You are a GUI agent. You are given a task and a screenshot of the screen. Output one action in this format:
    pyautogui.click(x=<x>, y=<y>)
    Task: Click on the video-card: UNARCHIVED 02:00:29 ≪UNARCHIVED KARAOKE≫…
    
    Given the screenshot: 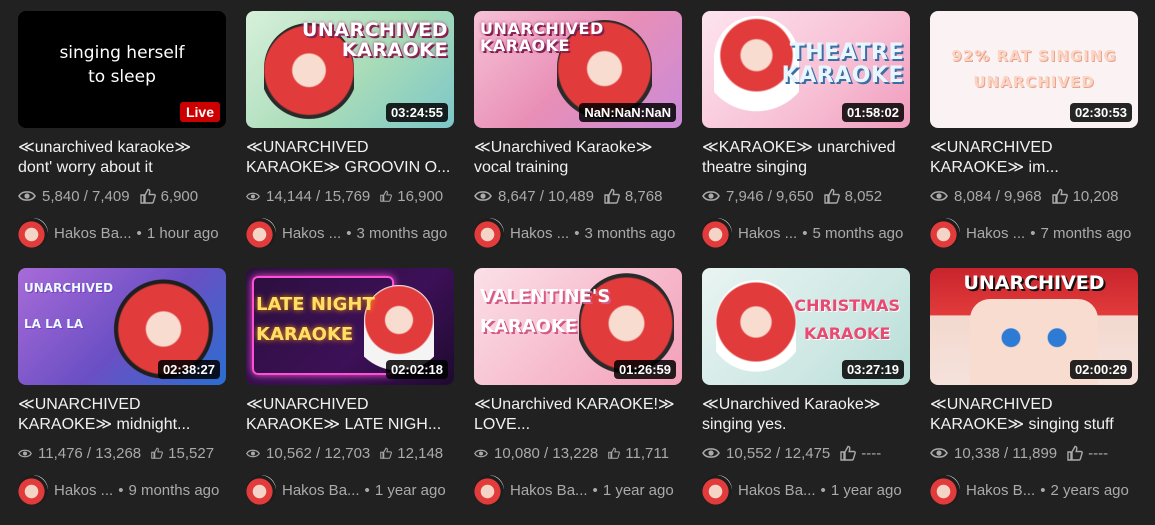 What is the action you would take?
    pyautogui.click(x=1034, y=391)
    